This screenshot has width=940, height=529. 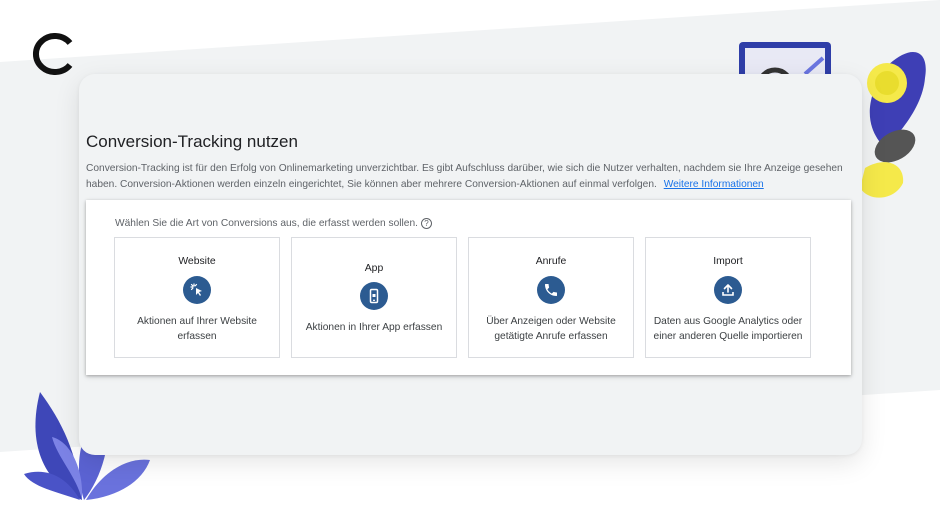 I want to click on smartphone-icon, so click(x=374, y=296).